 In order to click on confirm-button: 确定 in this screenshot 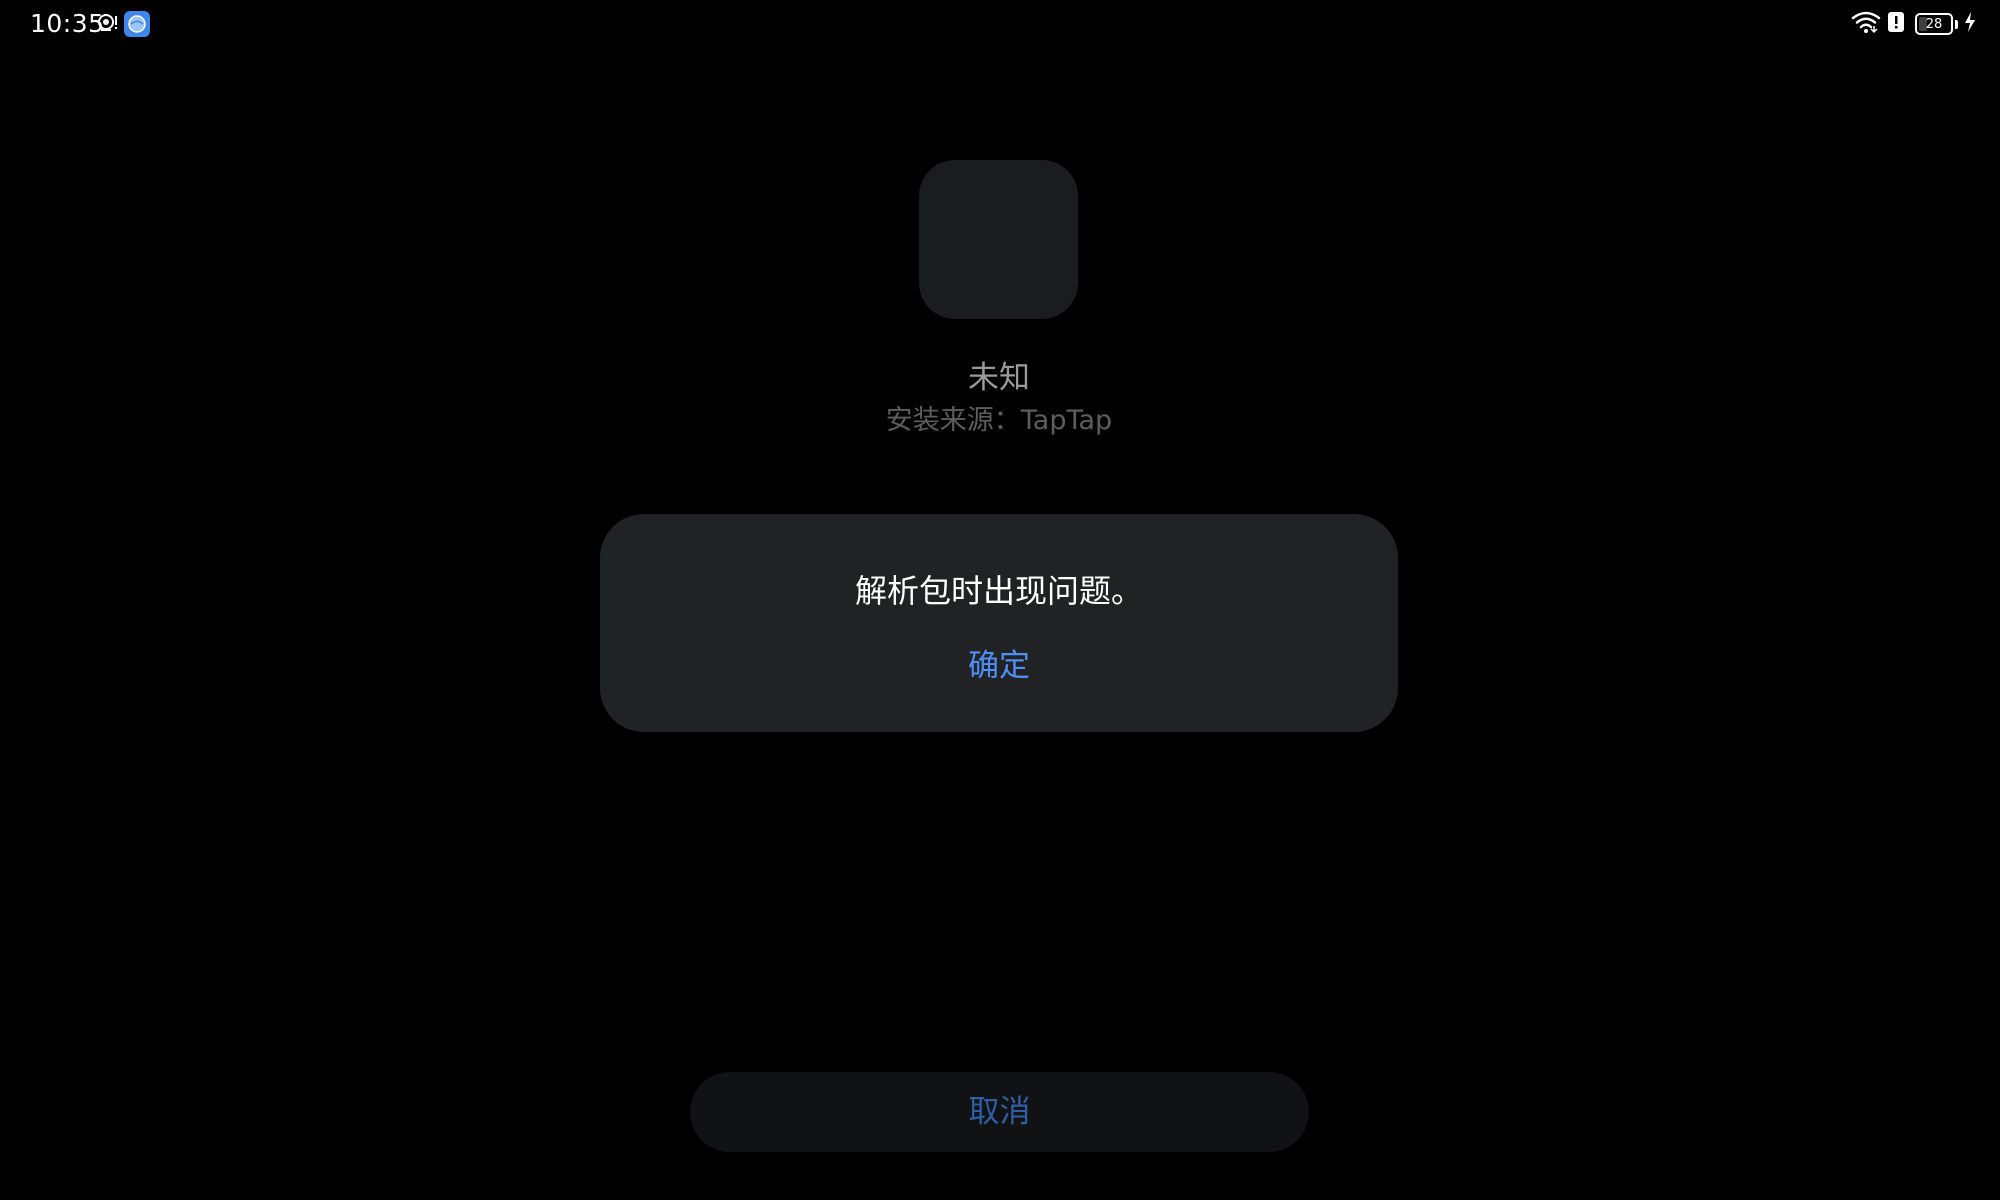, I will do `click(999, 666)`.